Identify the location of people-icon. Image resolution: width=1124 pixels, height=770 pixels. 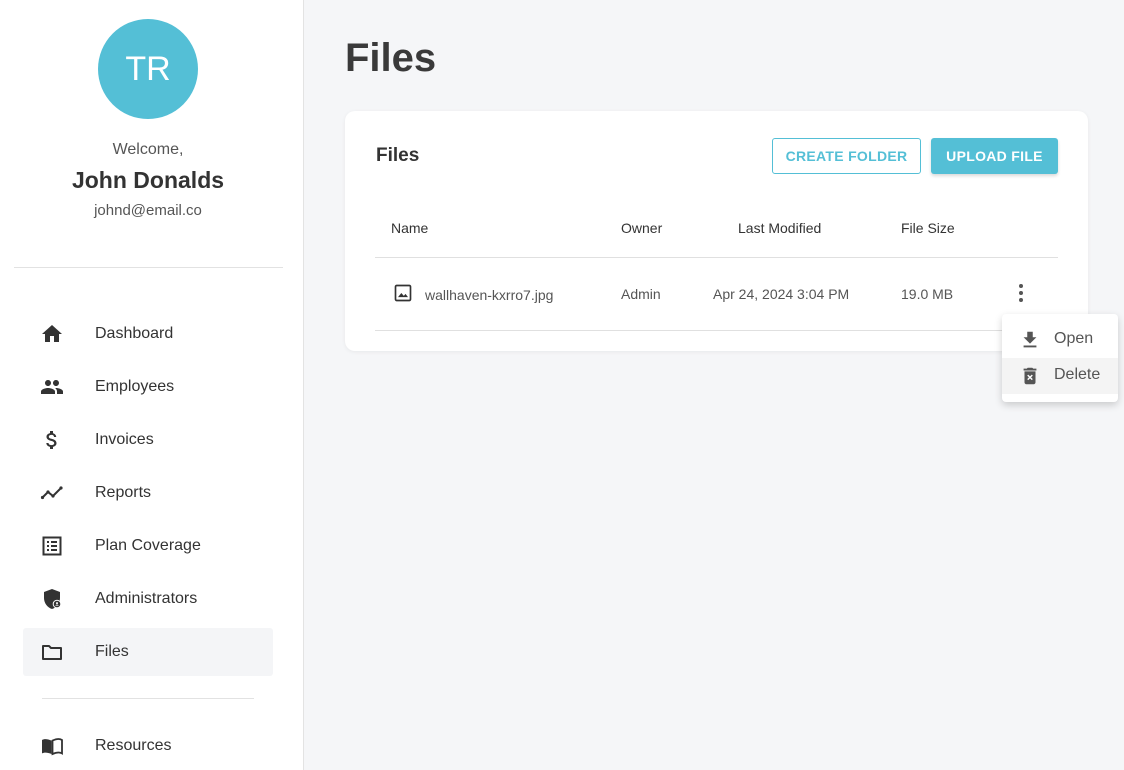
(52, 387).